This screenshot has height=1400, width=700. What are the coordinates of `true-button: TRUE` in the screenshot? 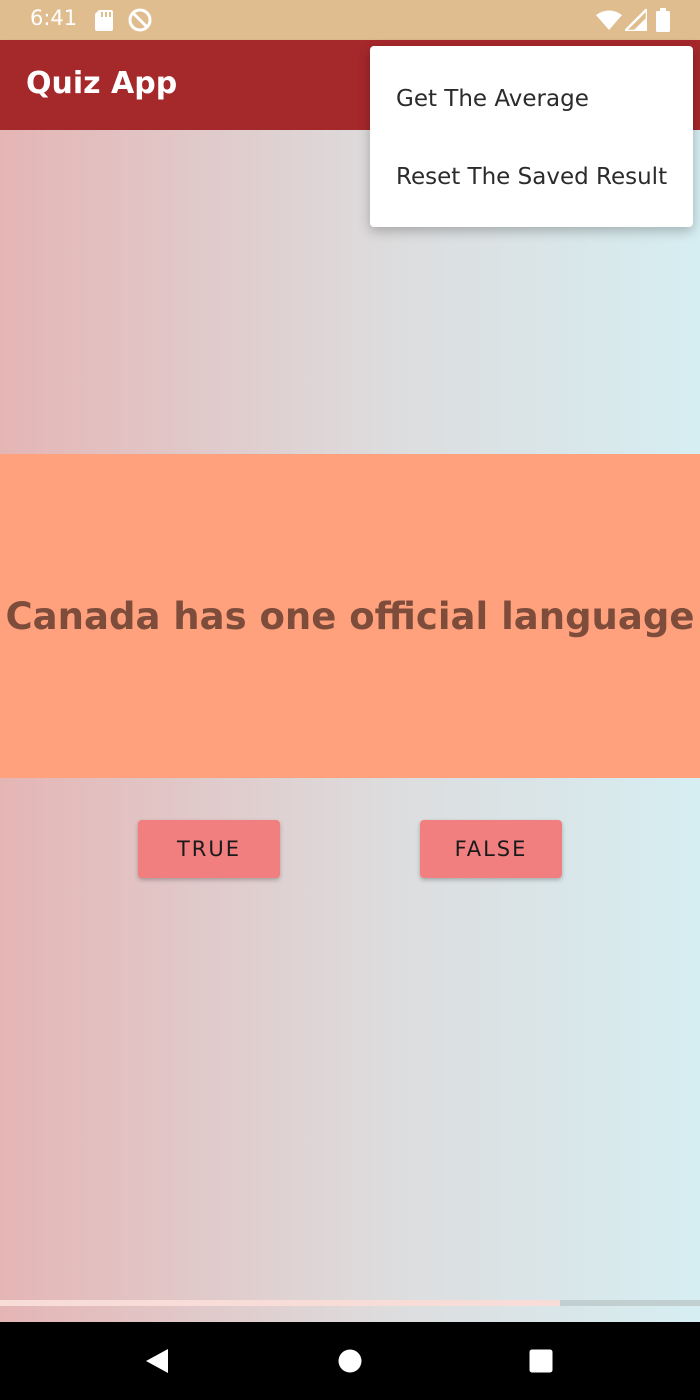 It's located at (209, 849).